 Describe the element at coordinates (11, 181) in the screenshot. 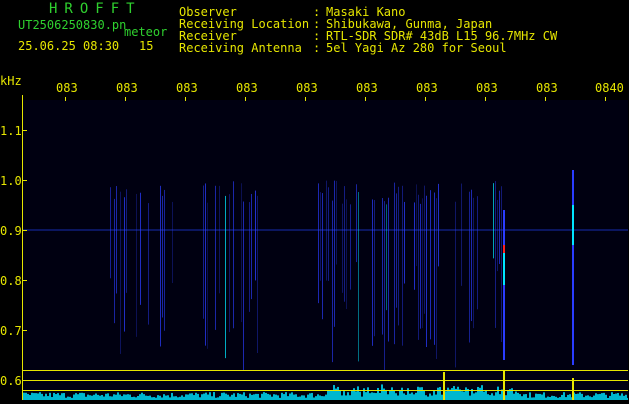

I see `y-tick-label: 1.0` at that location.